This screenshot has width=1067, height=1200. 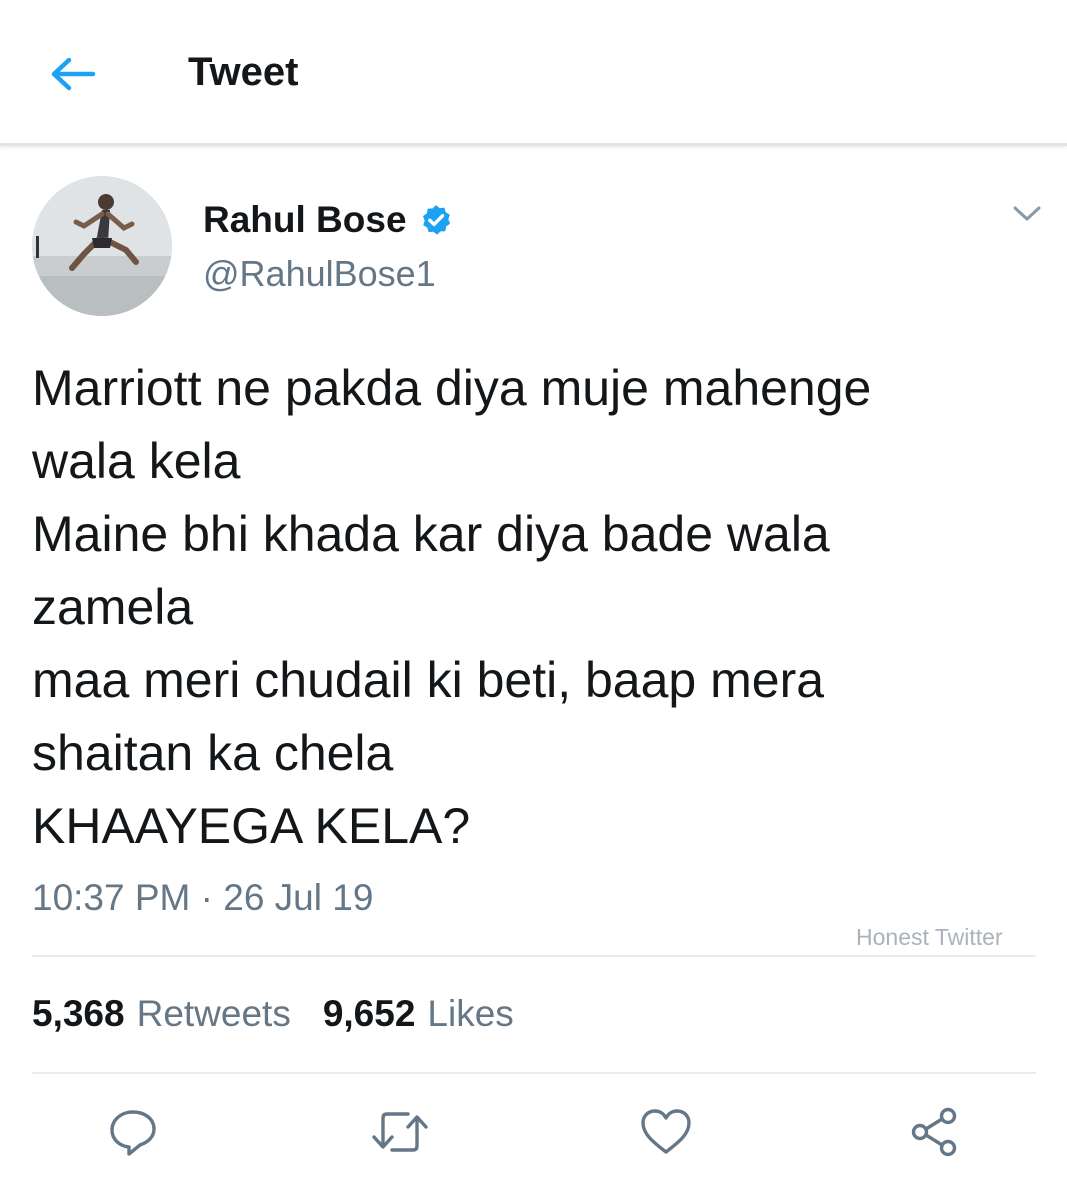 I want to click on tweet-stats: 5,368 Retweets 9,652 Likes, so click(x=273, y=1014).